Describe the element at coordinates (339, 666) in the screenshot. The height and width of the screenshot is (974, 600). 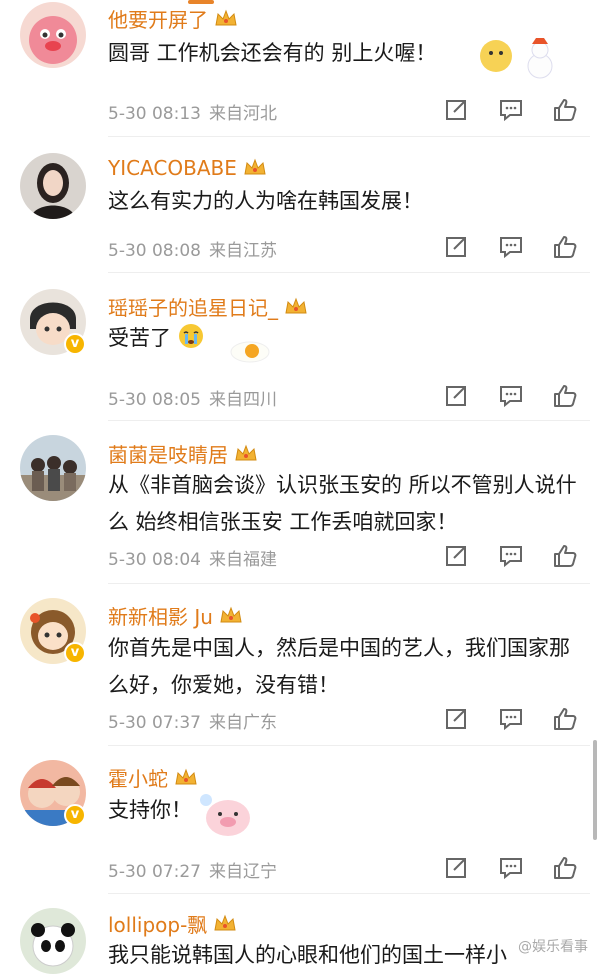
I see `comment-text: 你首先是中国人，然后是中国的艺人，我们国家那么好，你爱她，没有错！` at that location.